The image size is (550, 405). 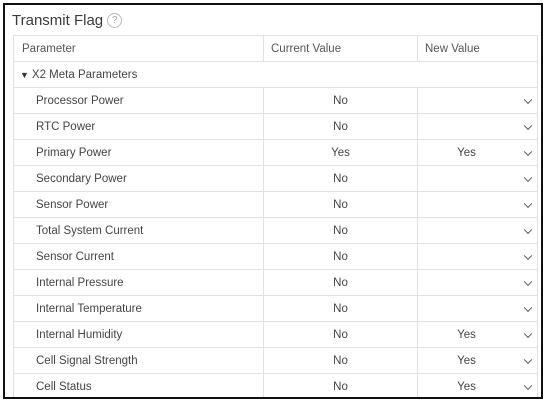 What do you see at coordinates (115, 20) in the screenshot?
I see `help-icon: ?` at bounding box center [115, 20].